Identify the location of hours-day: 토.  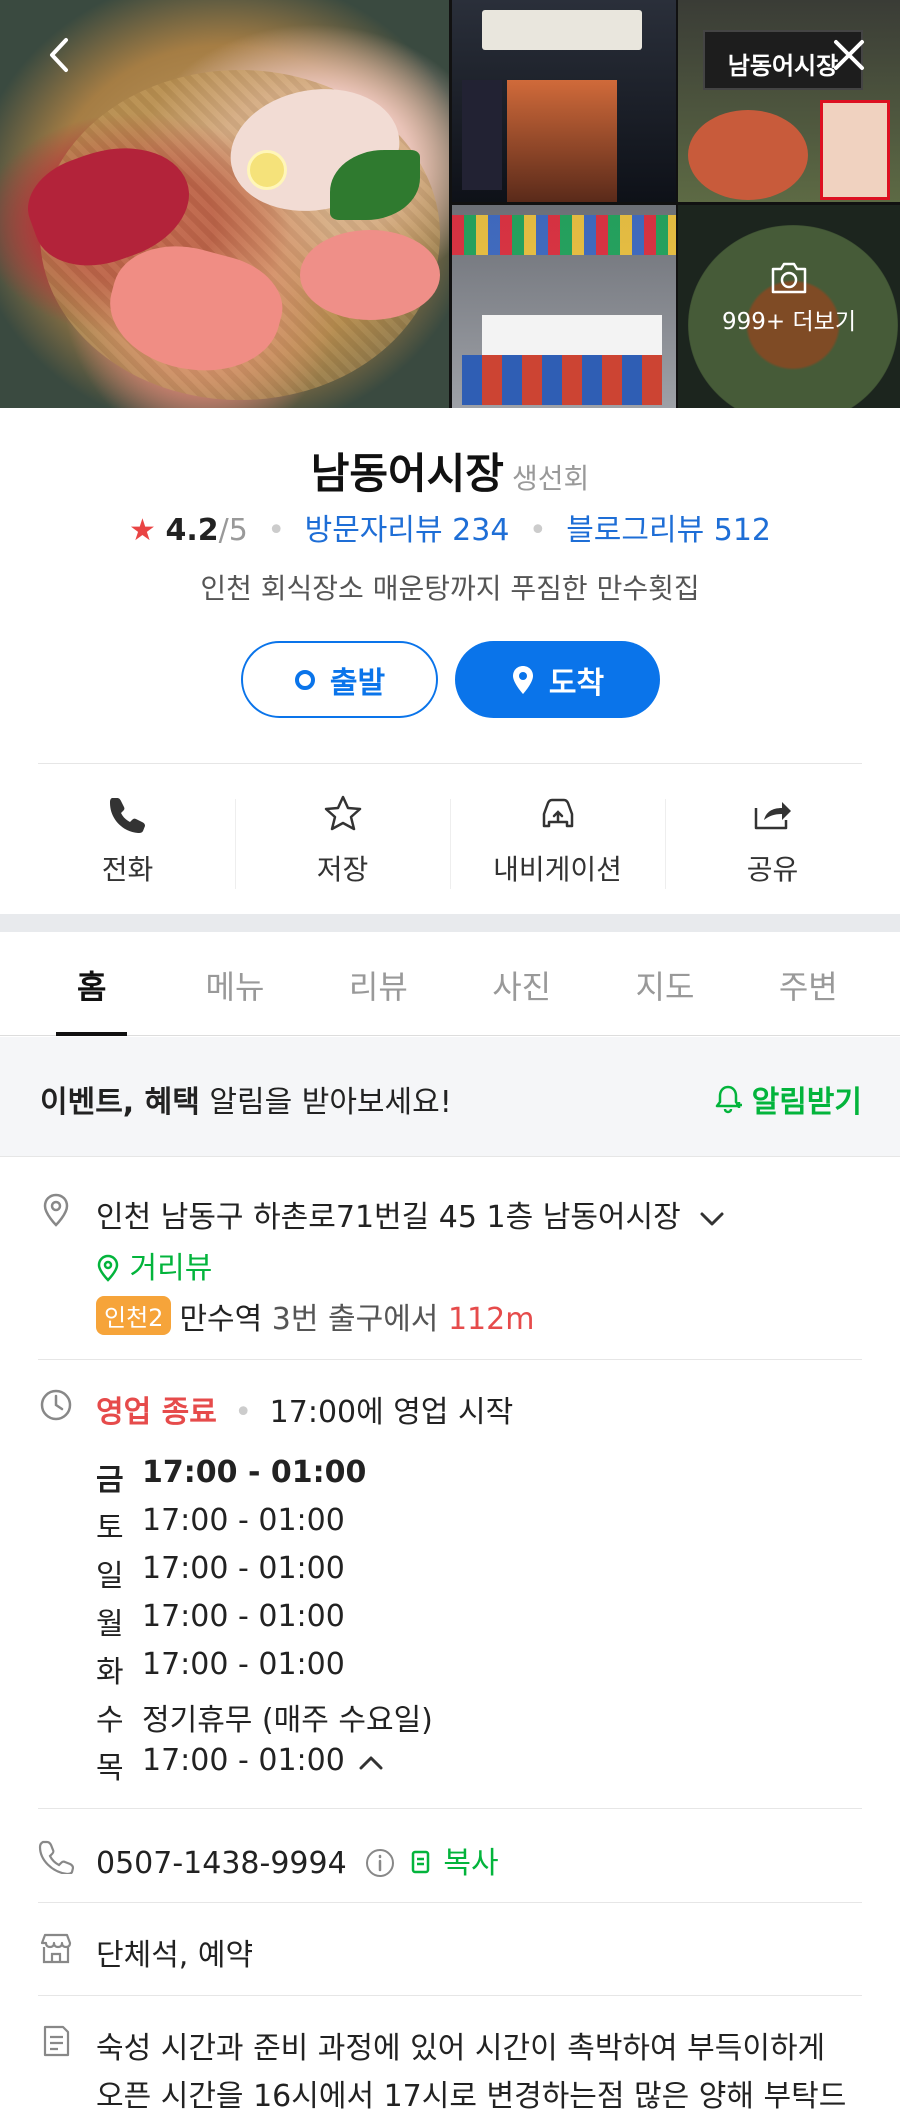
(110, 1528).